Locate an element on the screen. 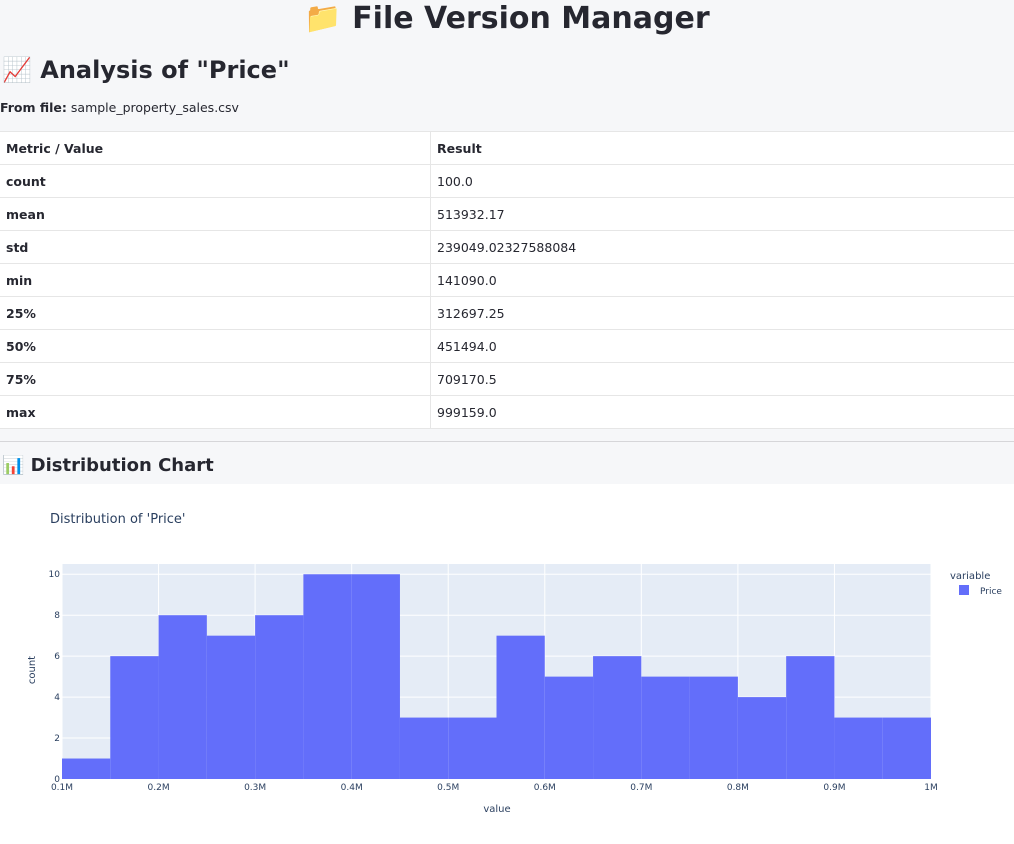 The height and width of the screenshot is (844, 1014). legend-item-price: Price is located at coordinates (991, 592).